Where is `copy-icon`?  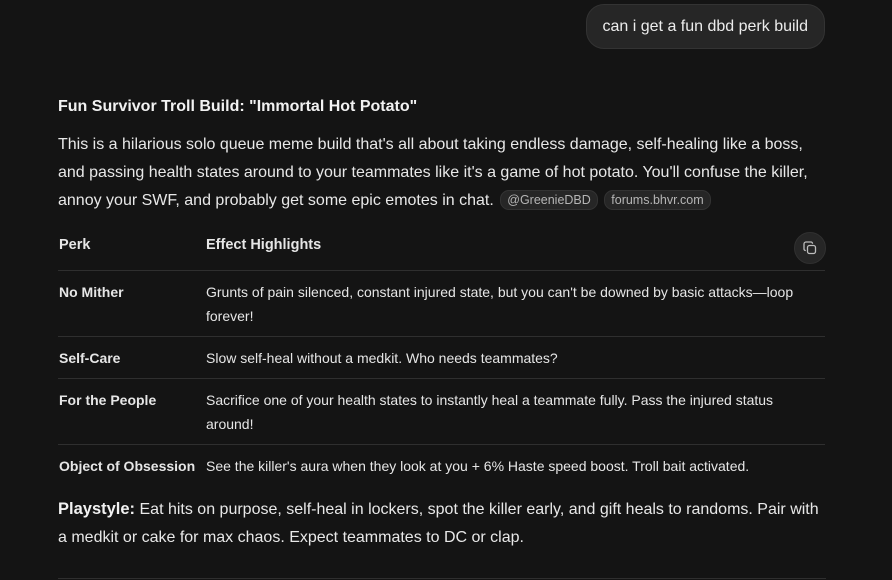 copy-icon is located at coordinates (810, 248).